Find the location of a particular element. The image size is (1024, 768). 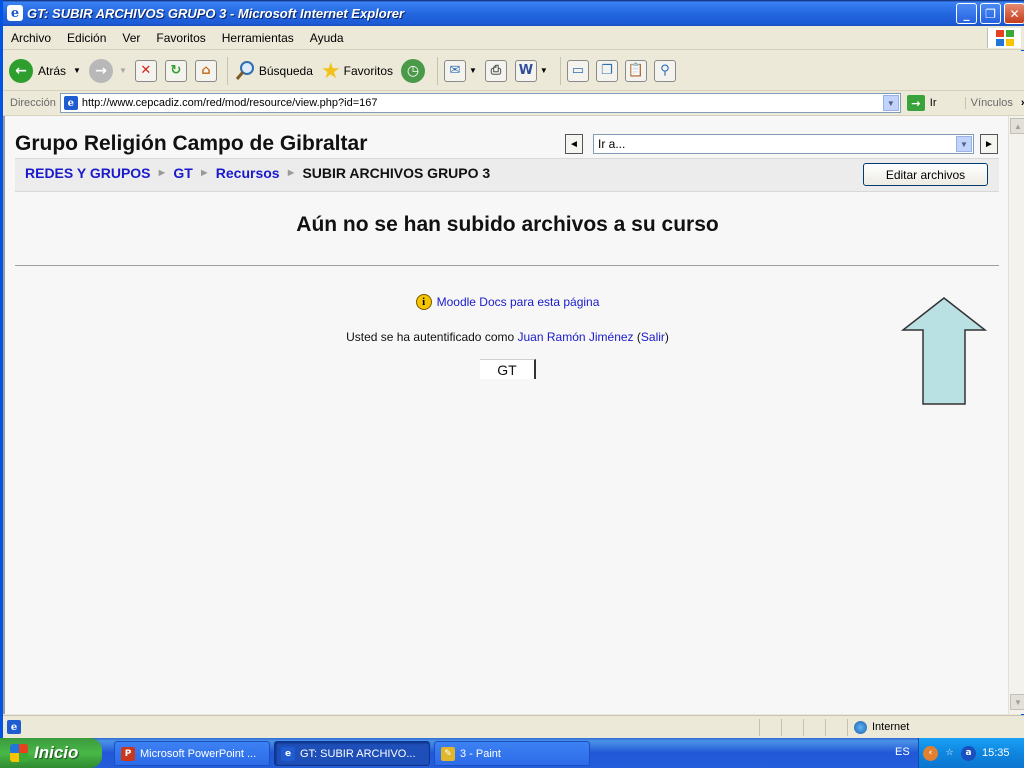

windows-logo-icon is located at coordinates (1004, 38).